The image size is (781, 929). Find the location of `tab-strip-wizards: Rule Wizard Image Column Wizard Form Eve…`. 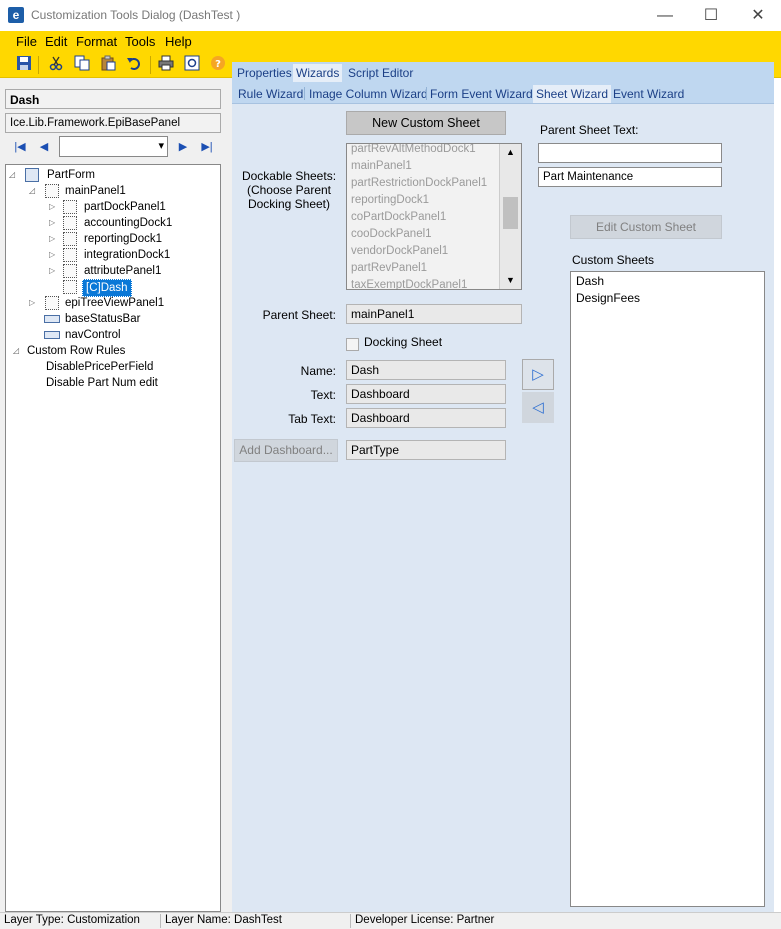

tab-strip-wizards: Rule Wizard Image Column Wizard Form Eve… is located at coordinates (503, 93).